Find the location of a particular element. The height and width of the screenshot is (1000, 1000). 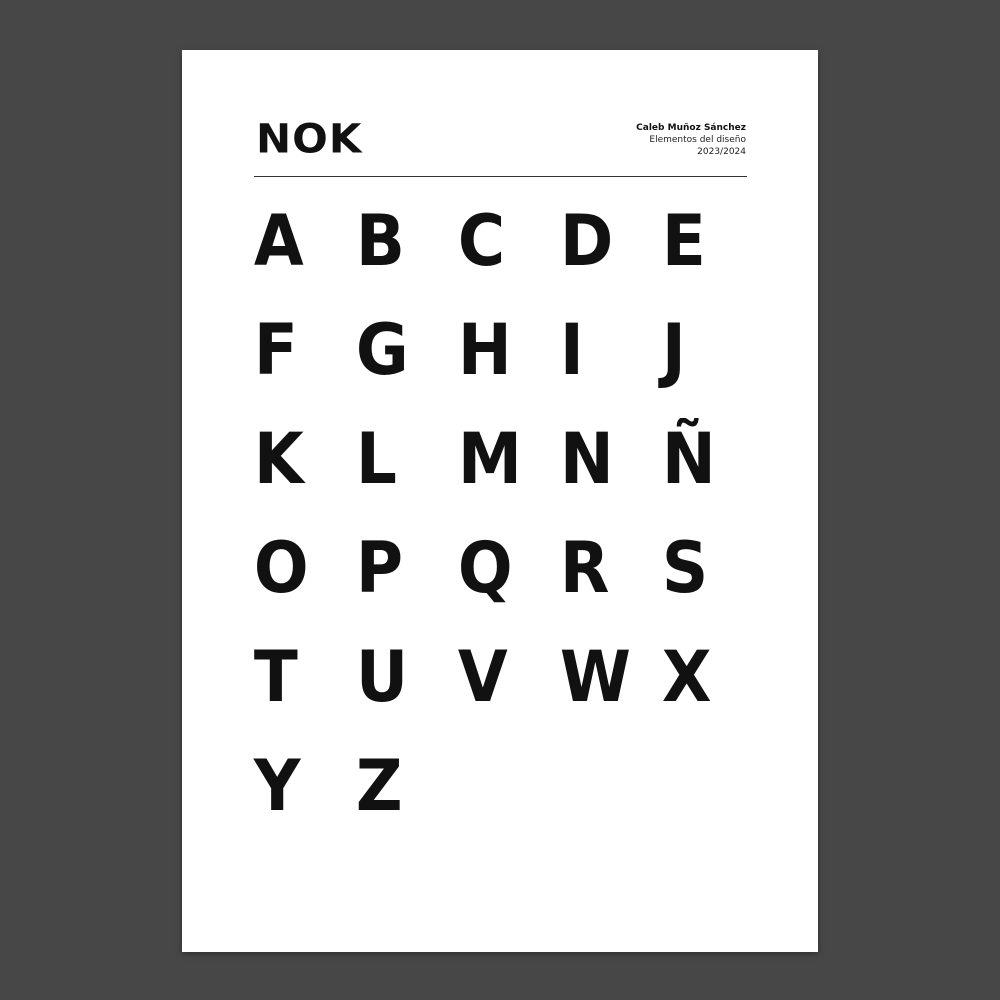

glyph-m: M is located at coordinates (489, 459).